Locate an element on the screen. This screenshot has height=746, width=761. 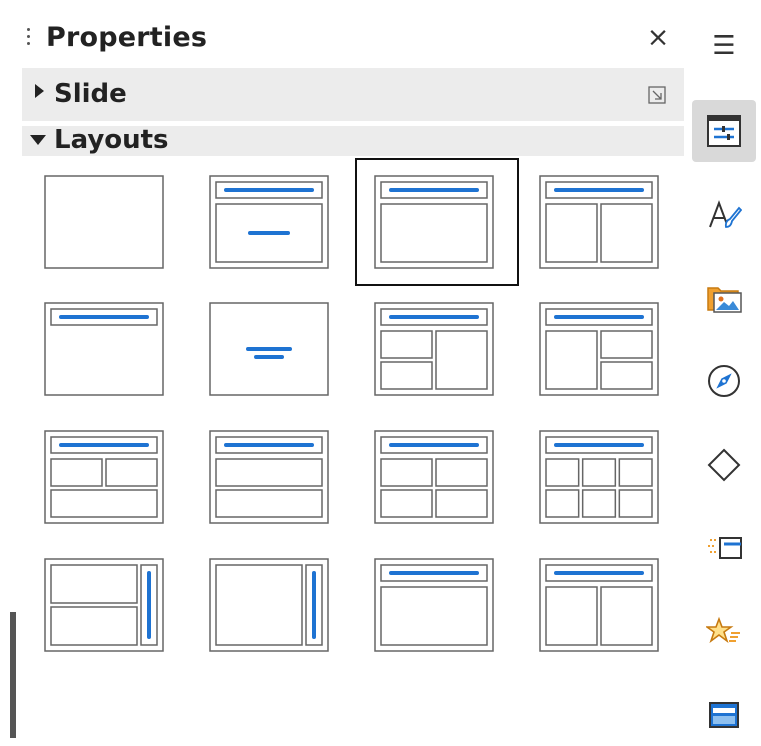
master-slides-icon is located at coordinates (724, 715).